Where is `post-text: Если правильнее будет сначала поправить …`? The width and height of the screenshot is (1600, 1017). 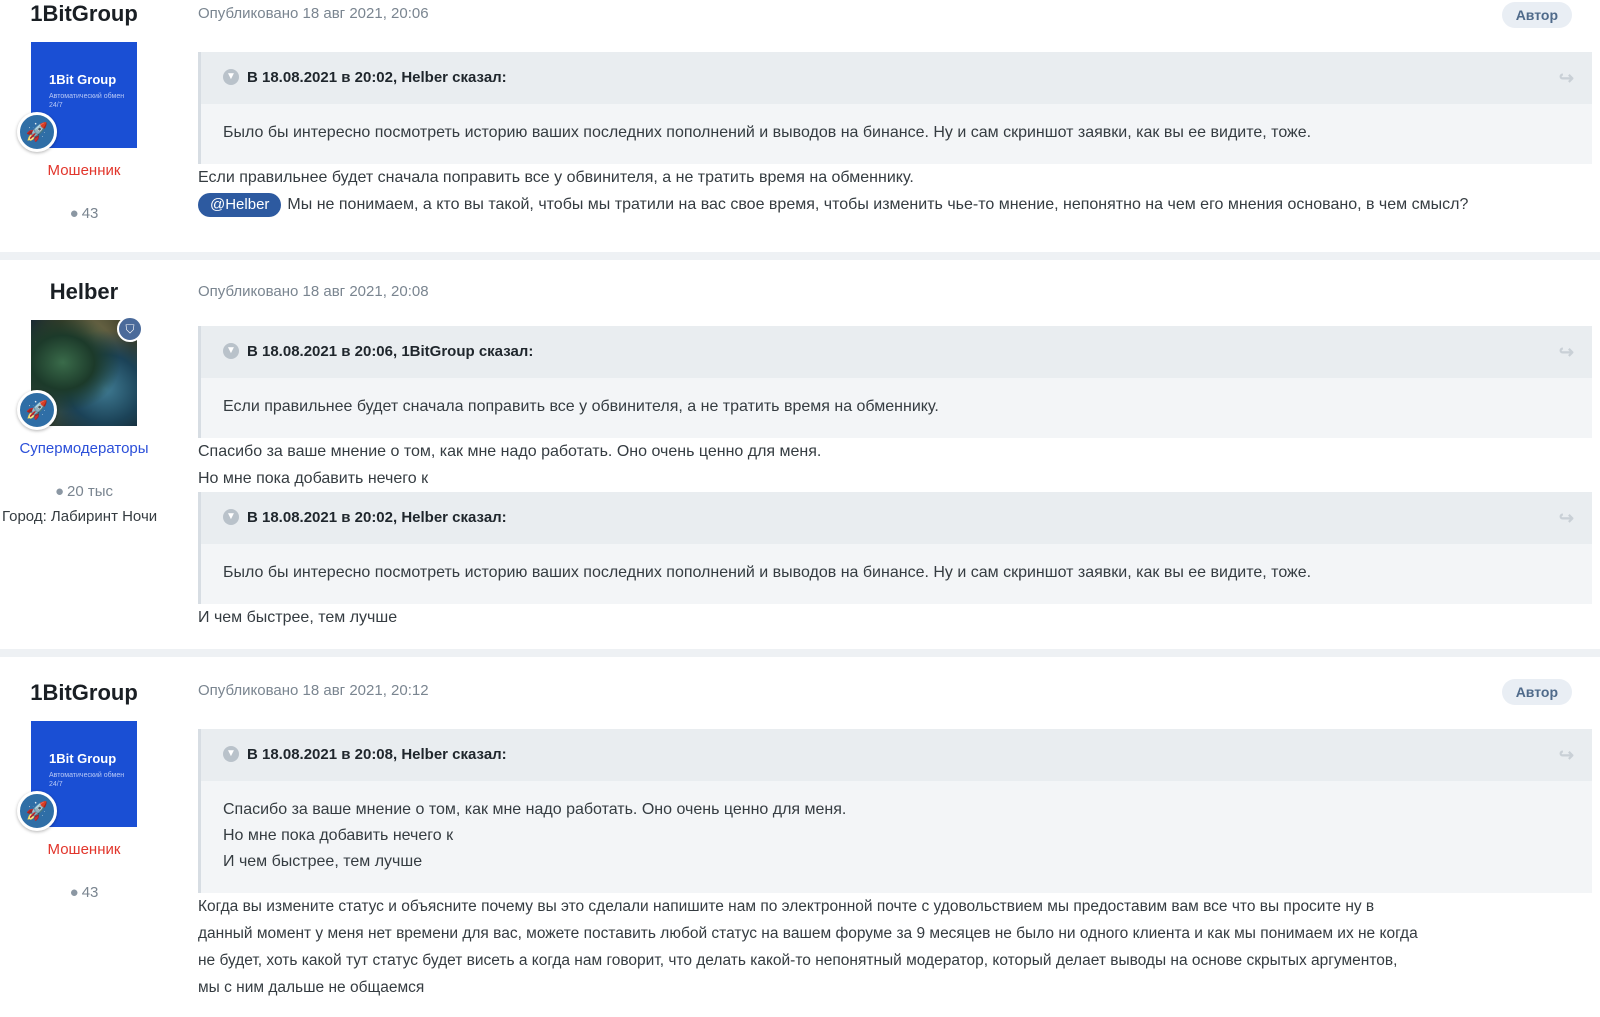 post-text: Если правильнее будет сначала поправить … is located at coordinates (556, 177).